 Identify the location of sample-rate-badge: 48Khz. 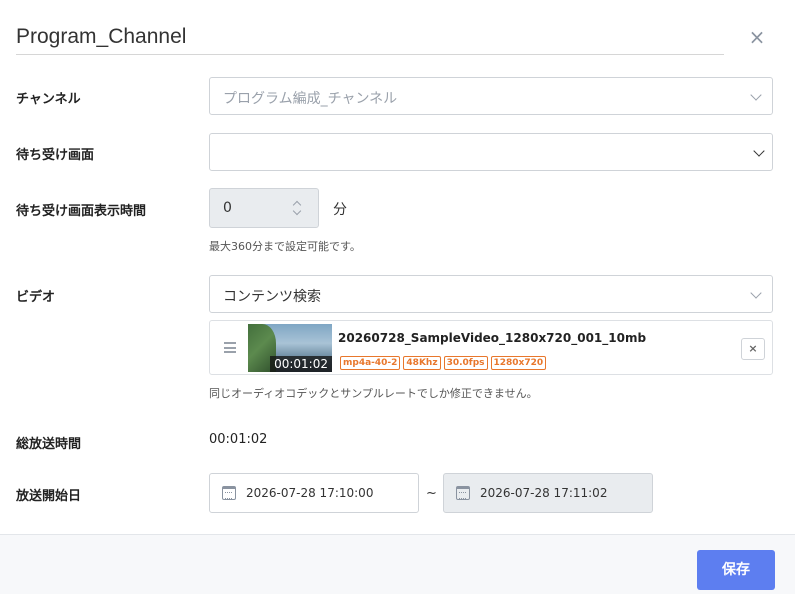
(422, 363).